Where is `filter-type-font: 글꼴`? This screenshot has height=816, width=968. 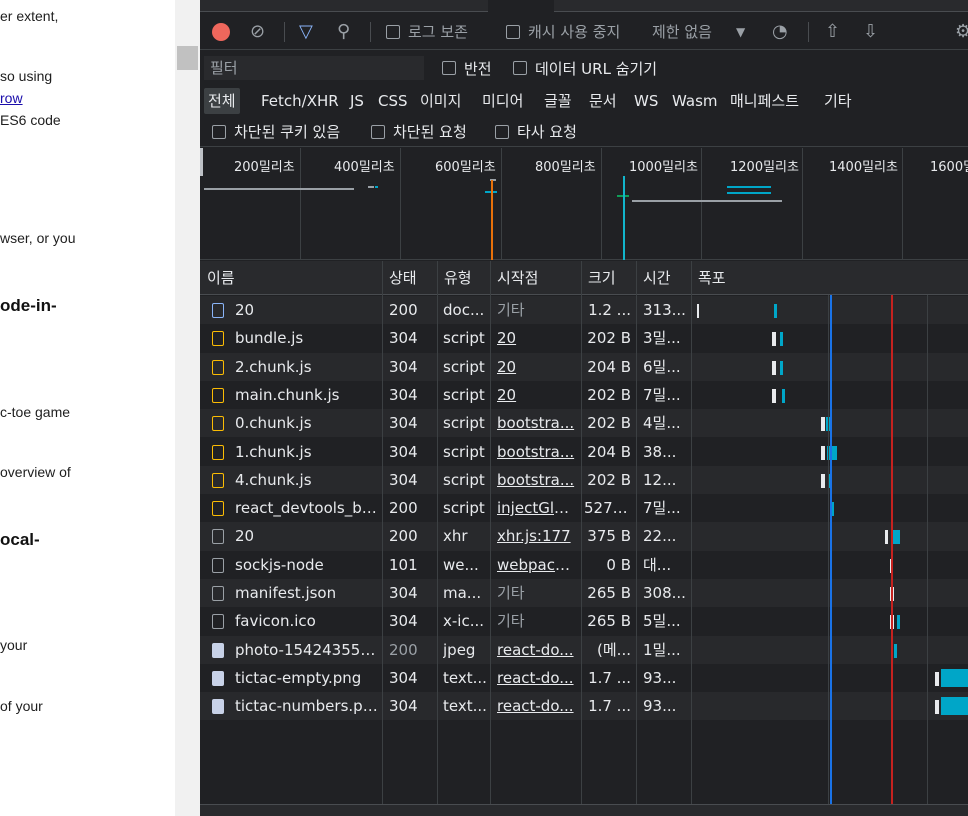
filter-type-font: 글꼴 is located at coordinates (558, 101).